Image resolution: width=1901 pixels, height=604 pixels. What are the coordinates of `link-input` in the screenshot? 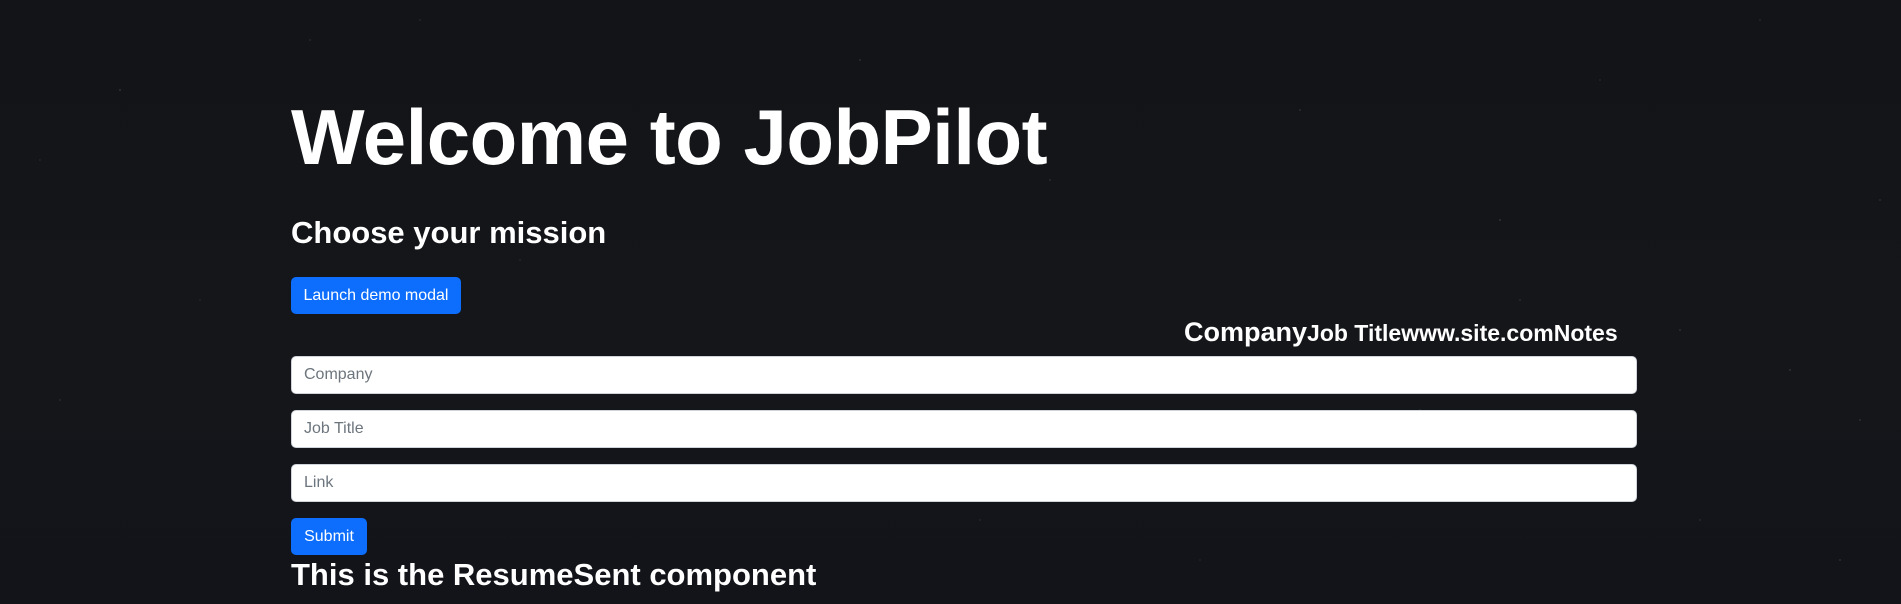 It's located at (964, 483).